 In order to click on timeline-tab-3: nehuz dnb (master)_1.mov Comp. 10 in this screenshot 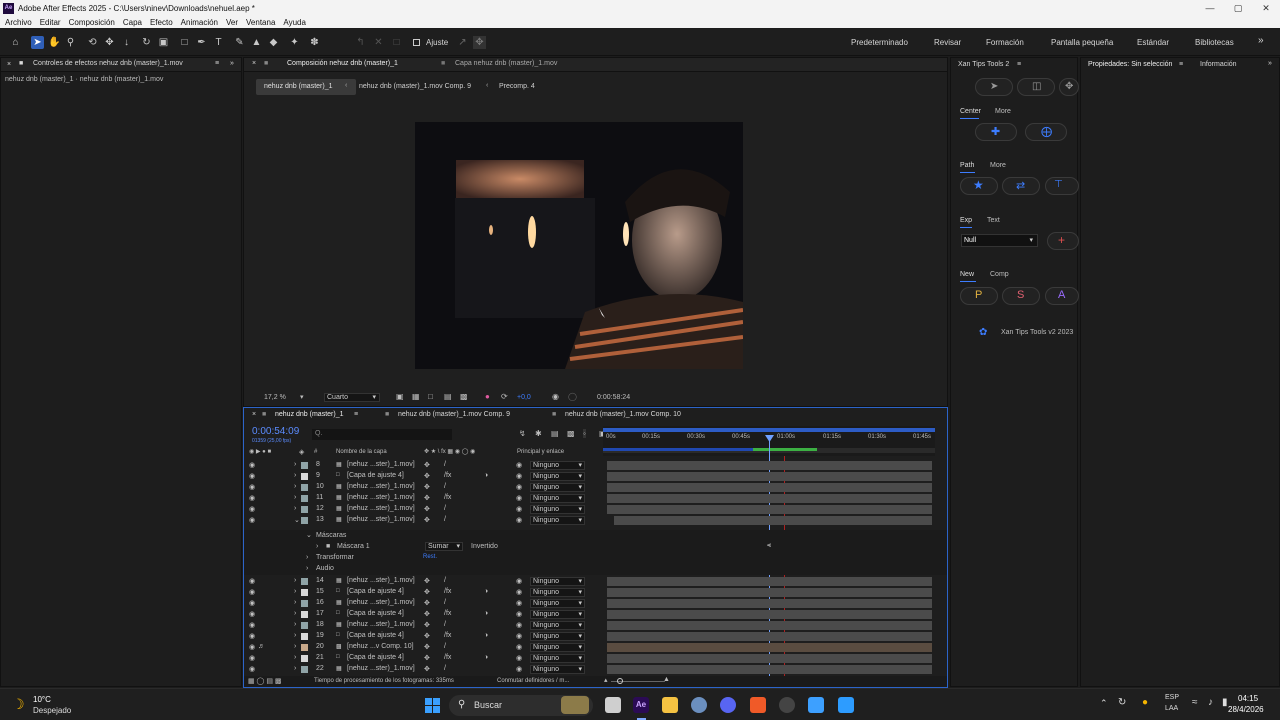, I will do `click(623, 414)`.